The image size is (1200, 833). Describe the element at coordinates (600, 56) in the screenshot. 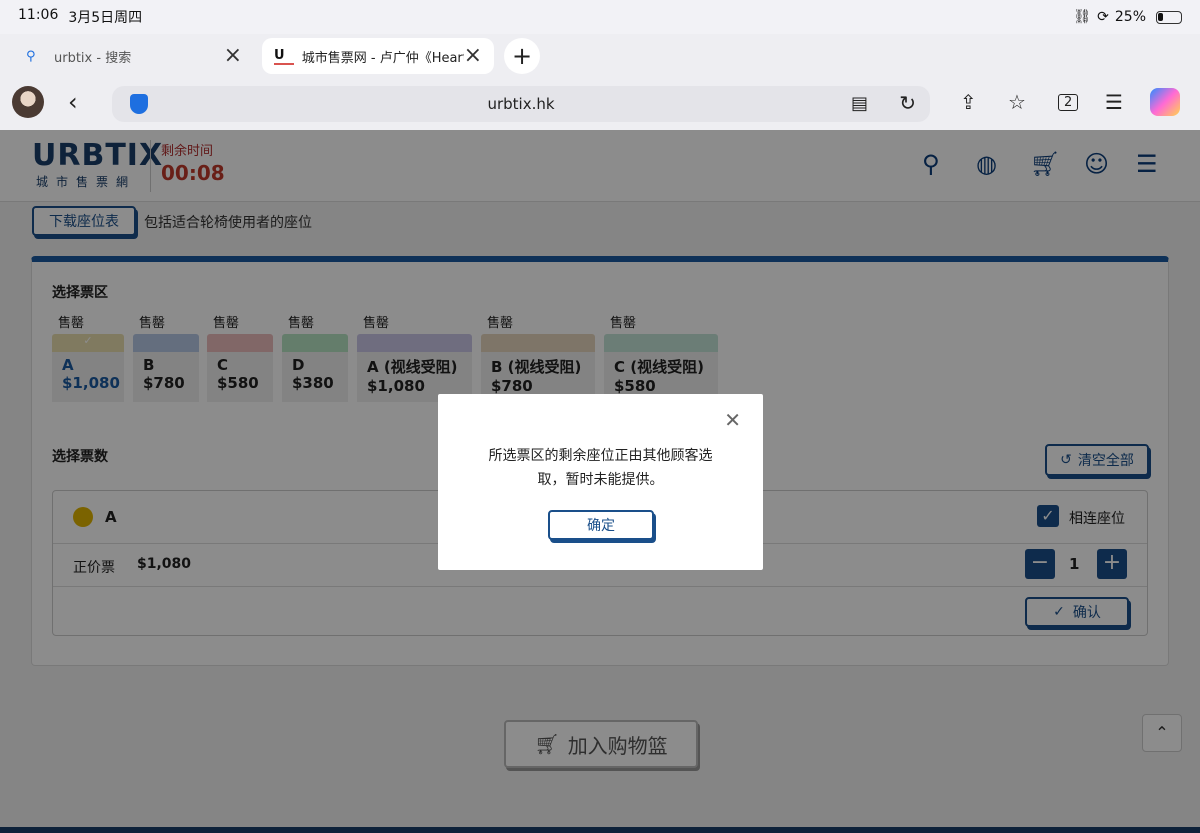

I see `tab-bar: ⚲ urbtix - 搜索 × U 城市售票网 - 卢广仲《Heart ×` at that location.